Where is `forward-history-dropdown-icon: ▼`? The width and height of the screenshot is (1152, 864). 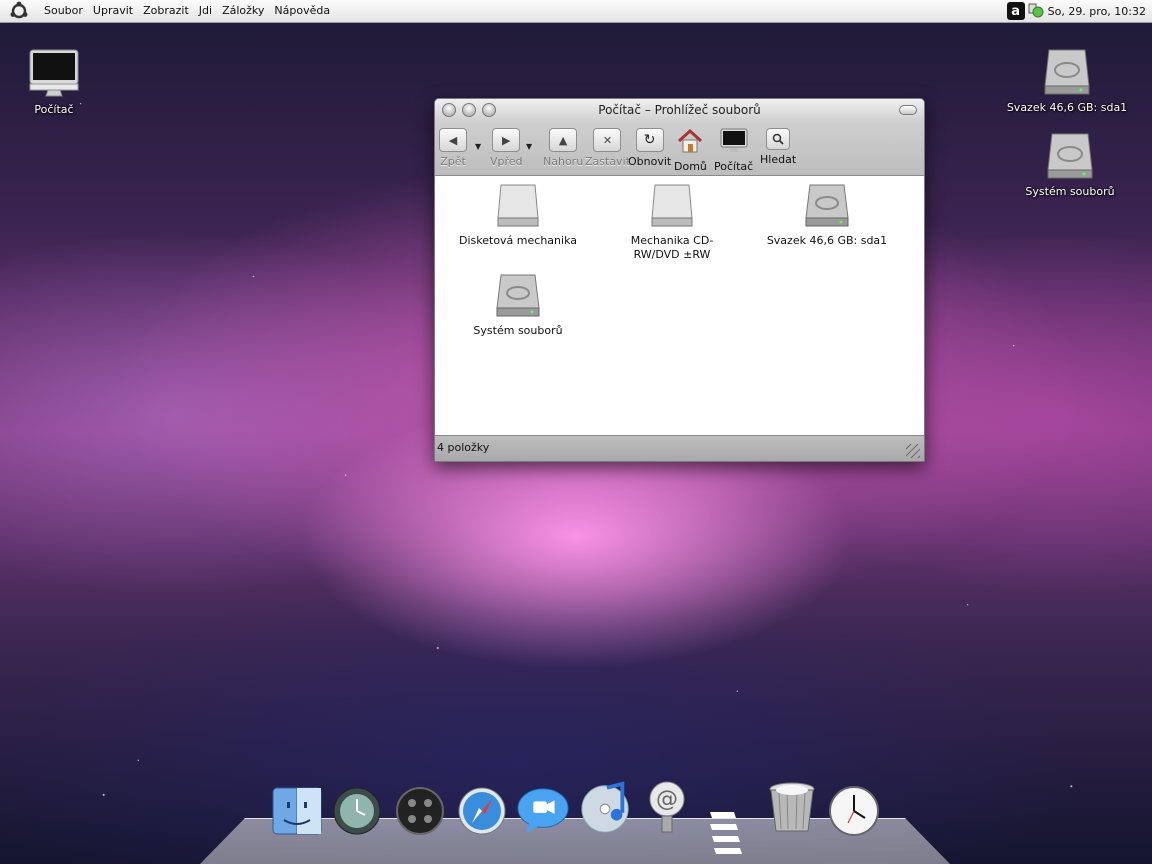
forward-history-dropdown-icon: ▼ is located at coordinates (529, 146).